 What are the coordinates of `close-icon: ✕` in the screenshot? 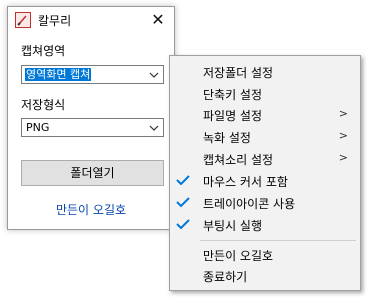 It's located at (158, 19).